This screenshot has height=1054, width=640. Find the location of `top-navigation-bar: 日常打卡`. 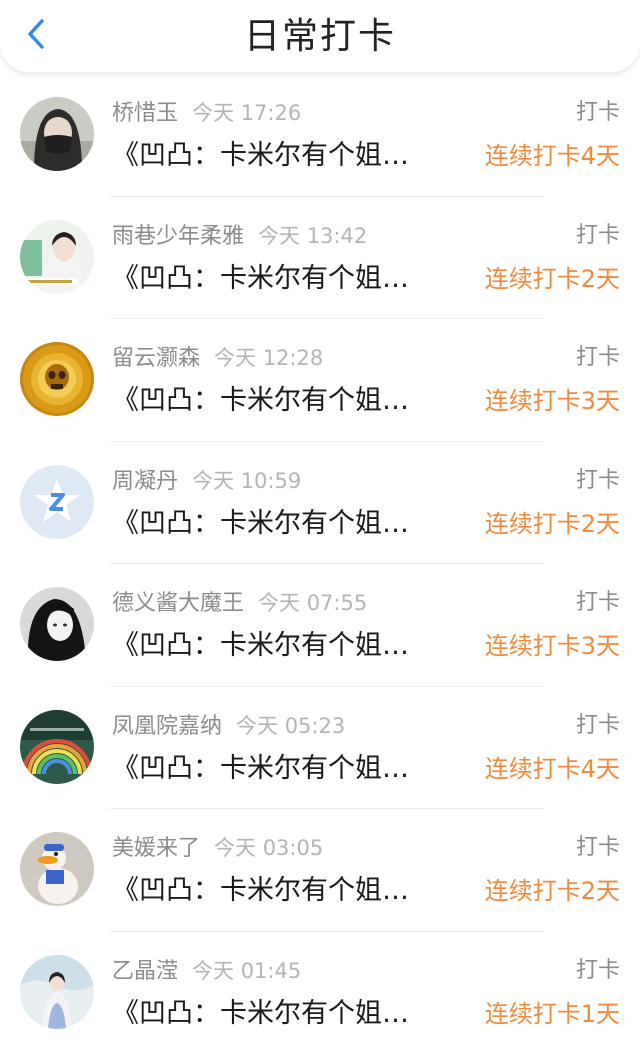

top-navigation-bar: 日常打卡 is located at coordinates (320, 36).